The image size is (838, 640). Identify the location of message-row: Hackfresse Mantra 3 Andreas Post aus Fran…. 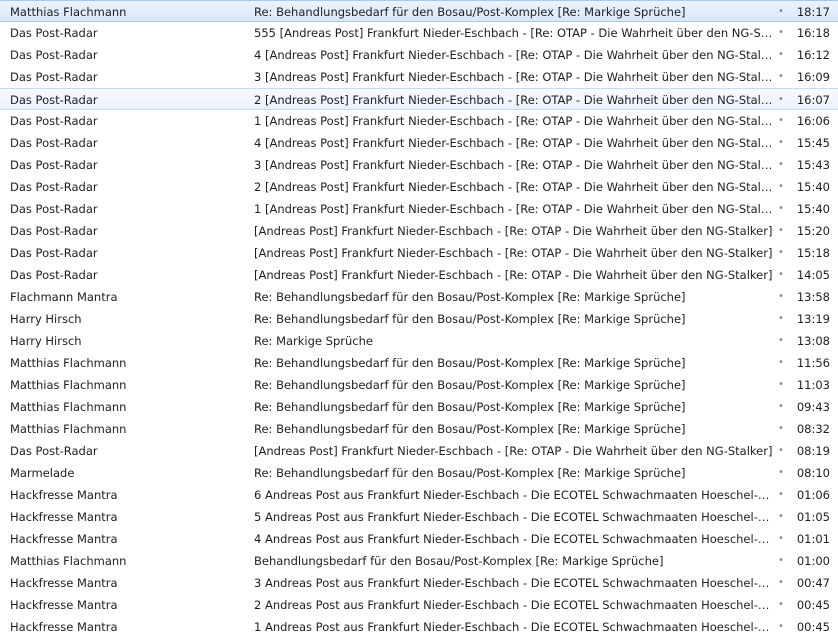
(419, 583).